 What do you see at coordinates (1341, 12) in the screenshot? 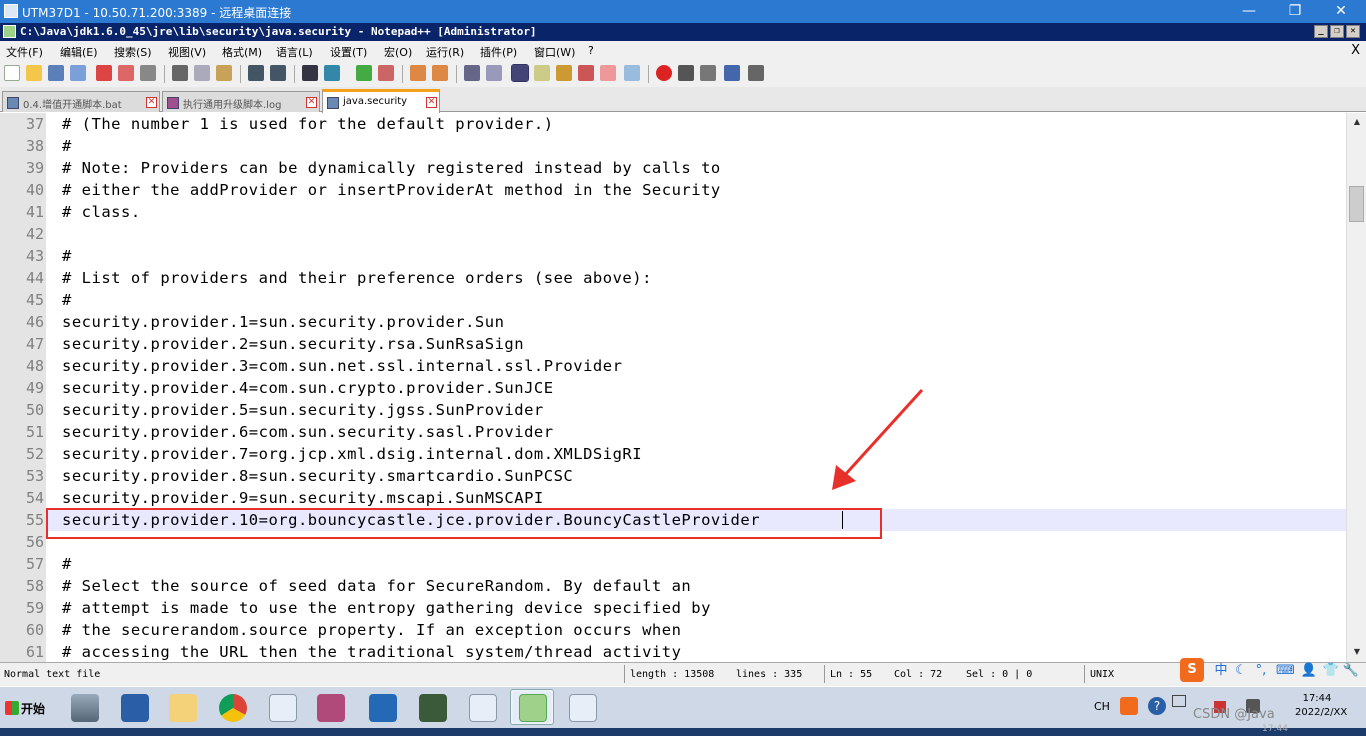
I see `close-button: ✕` at bounding box center [1341, 12].